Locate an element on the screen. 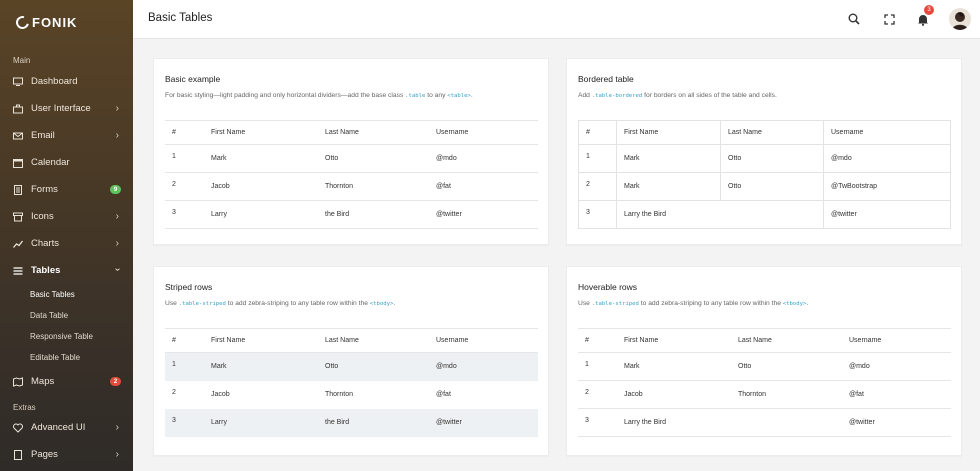  top-bar: Basic Tables 3 is located at coordinates (556, 19).